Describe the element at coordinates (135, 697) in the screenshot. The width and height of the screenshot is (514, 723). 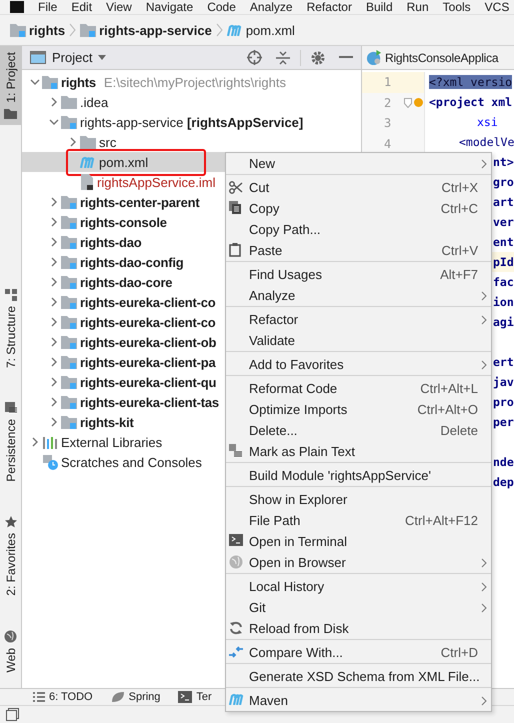
I see `tool-window-tab: Spring` at that location.